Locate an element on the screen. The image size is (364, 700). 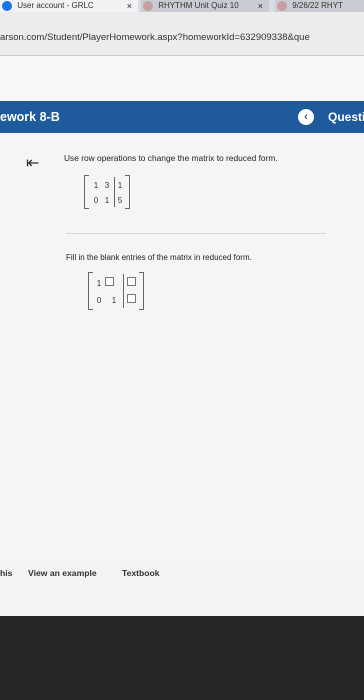
tab-label: RHYTHM Unit Quiz 10 is located at coordinates (198, 5).